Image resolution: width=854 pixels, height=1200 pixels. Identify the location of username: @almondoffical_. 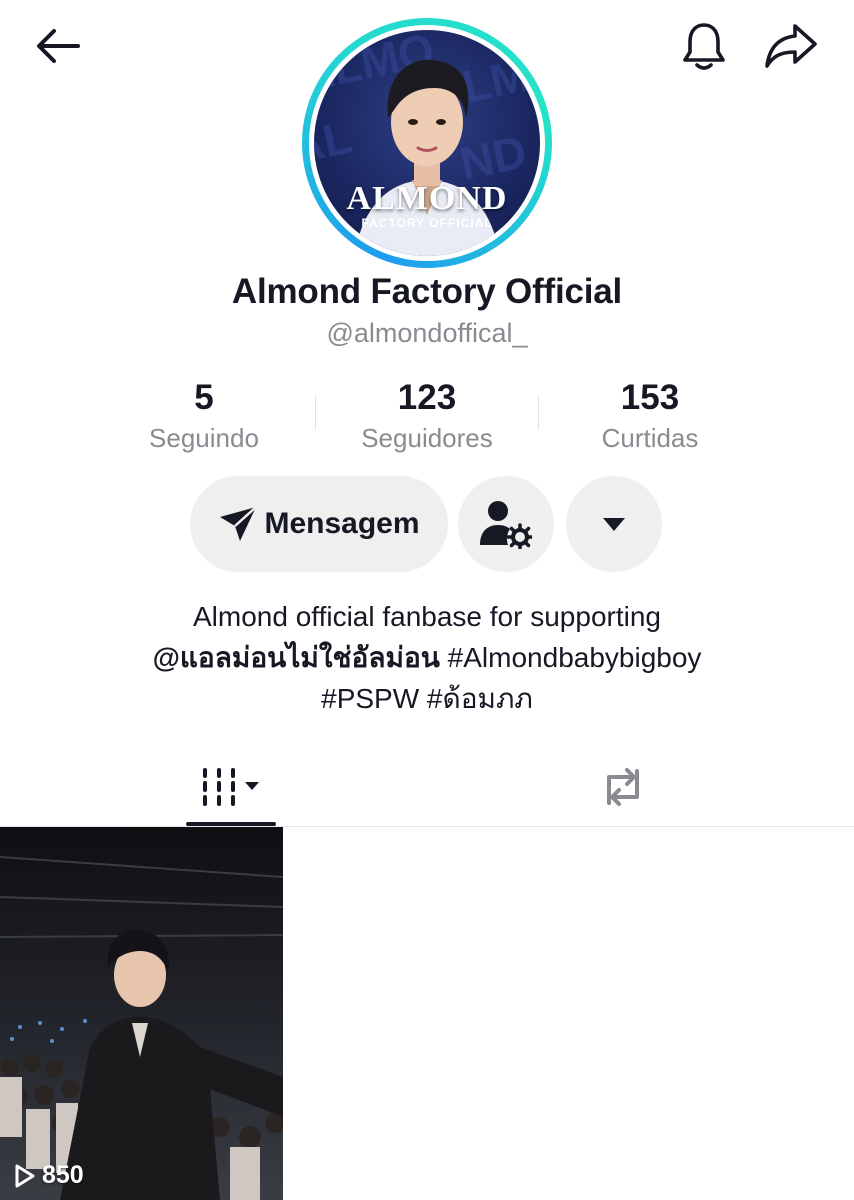
(427, 333).